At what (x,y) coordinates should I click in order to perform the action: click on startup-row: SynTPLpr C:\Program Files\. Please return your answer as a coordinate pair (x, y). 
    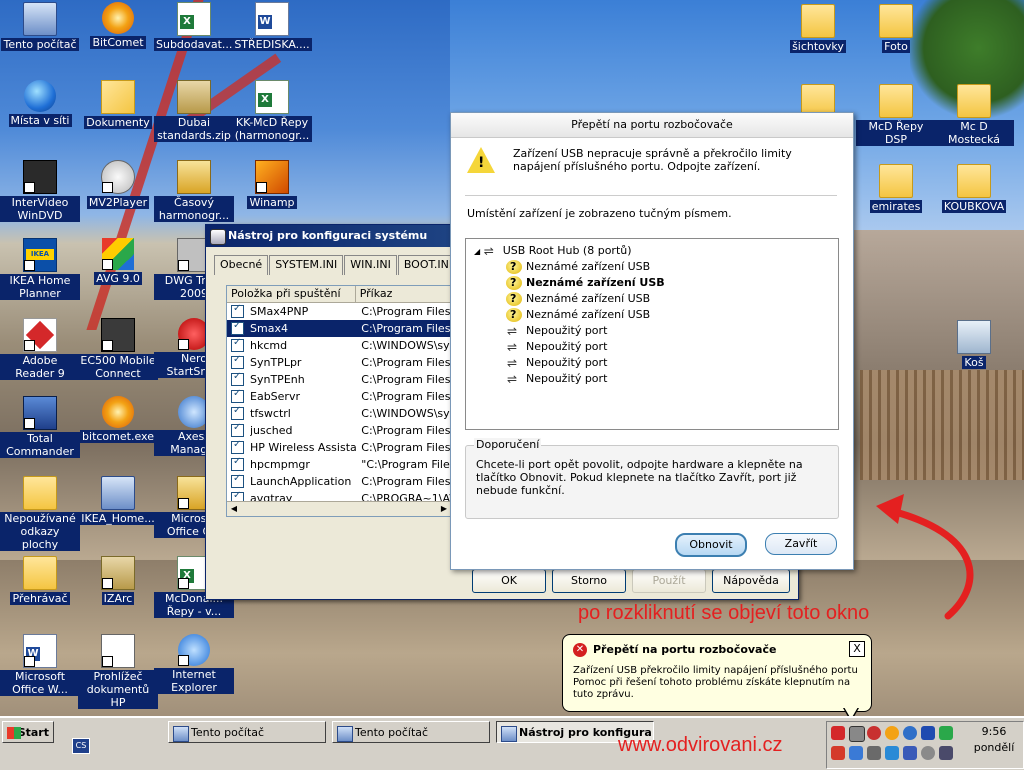
    Looking at the image, I should click on (339, 362).